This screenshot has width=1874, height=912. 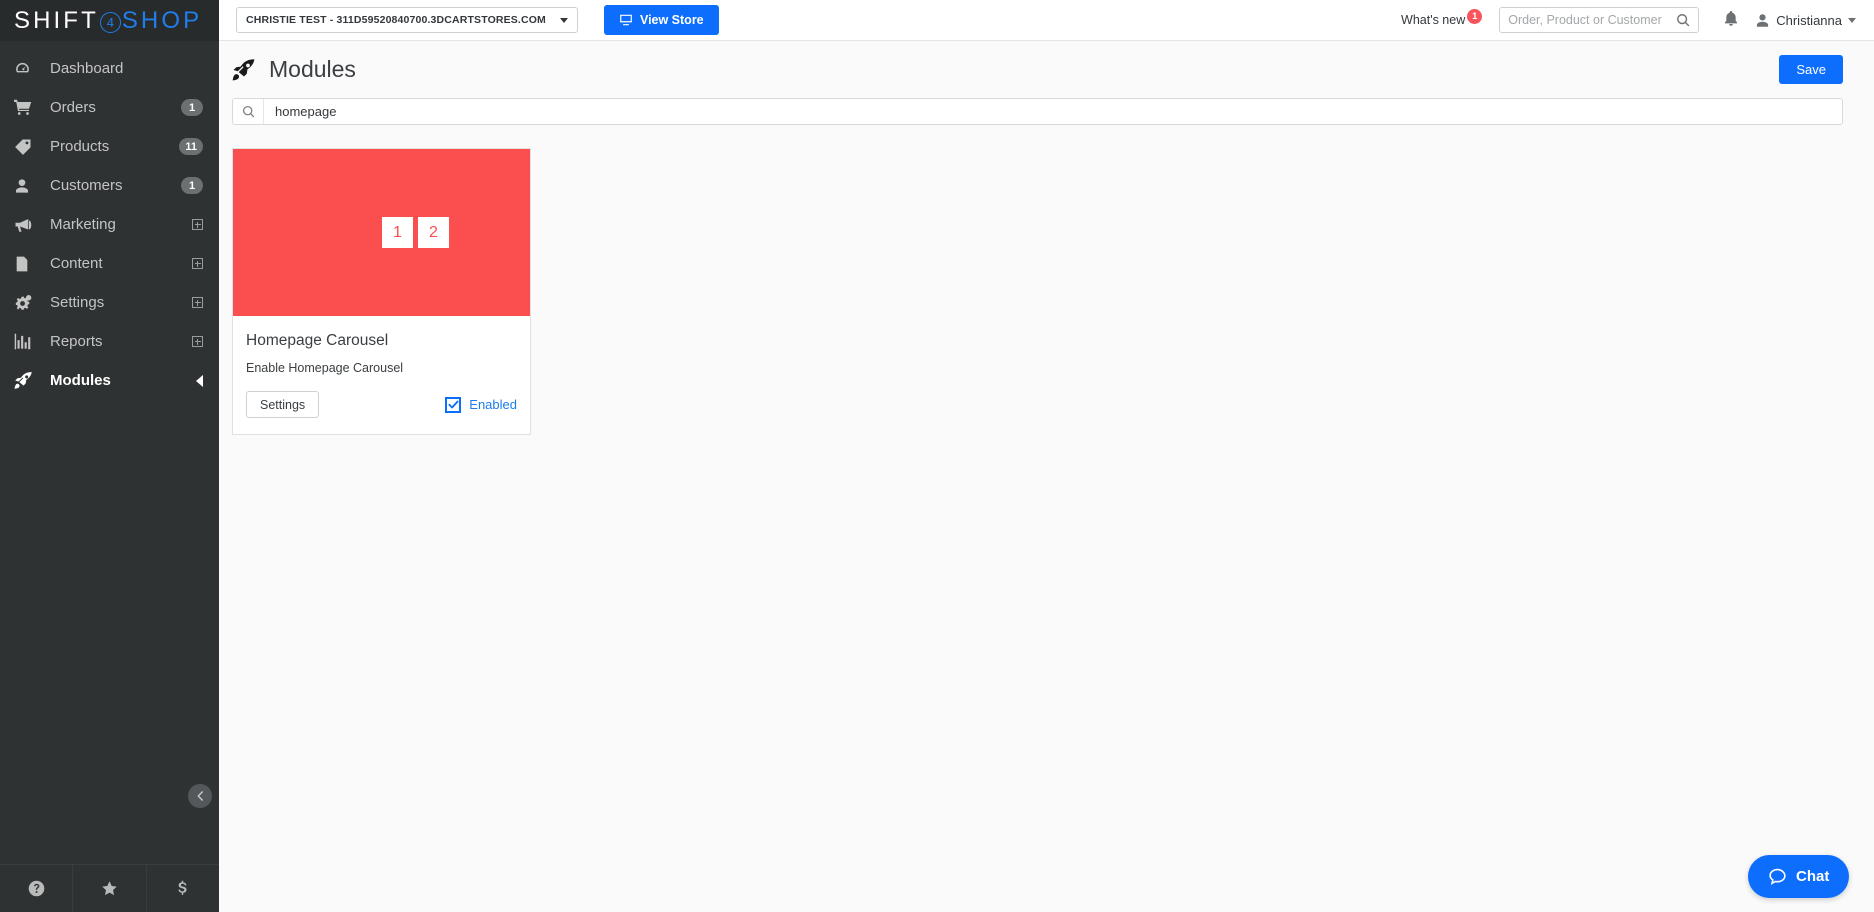 I want to click on logo-four-badge: 4, so click(x=110, y=22).